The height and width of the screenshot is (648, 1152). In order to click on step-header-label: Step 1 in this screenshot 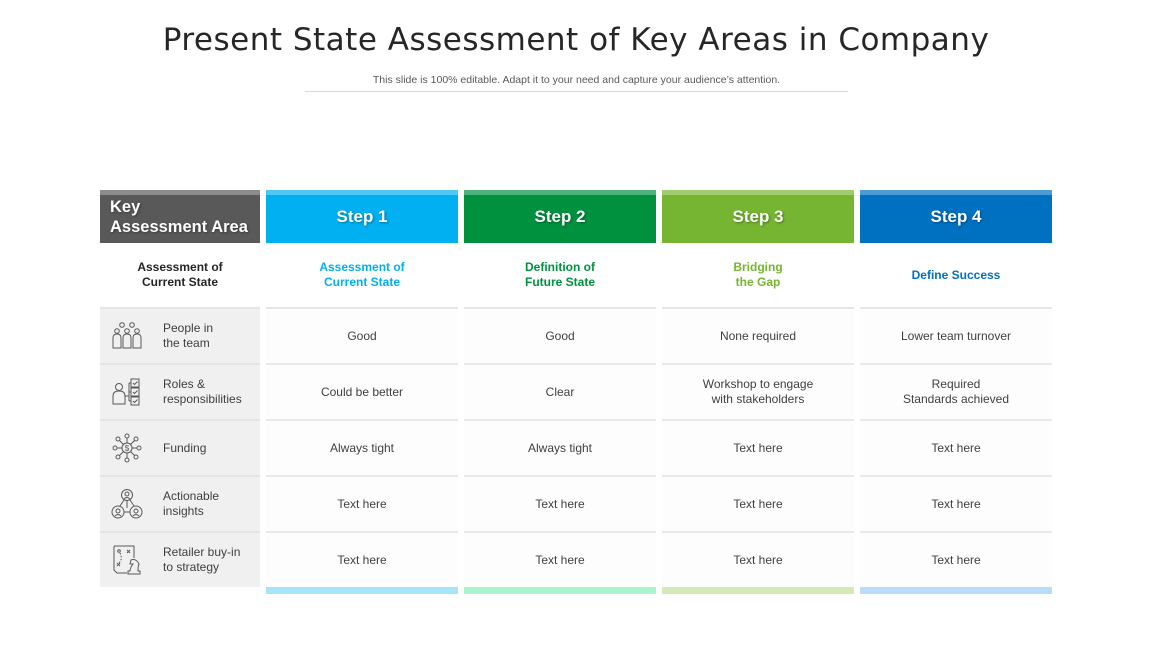, I will do `click(362, 216)`.